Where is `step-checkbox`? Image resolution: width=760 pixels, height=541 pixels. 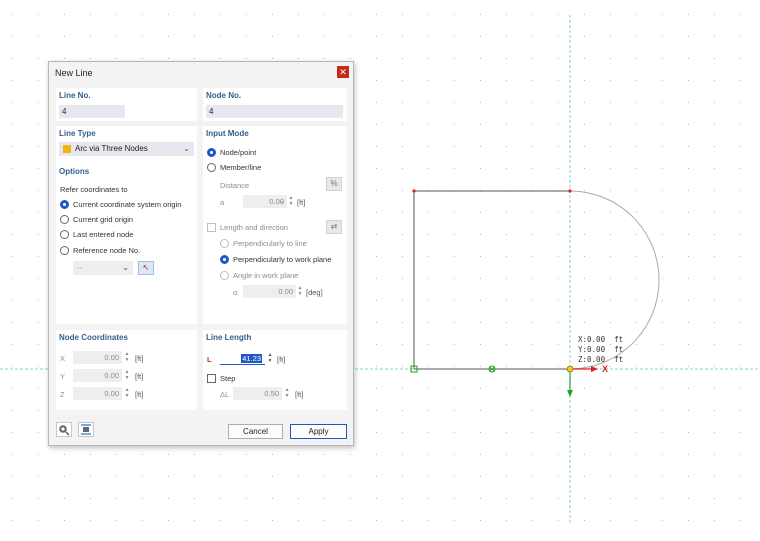
step-checkbox is located at coordinates (211, 378).